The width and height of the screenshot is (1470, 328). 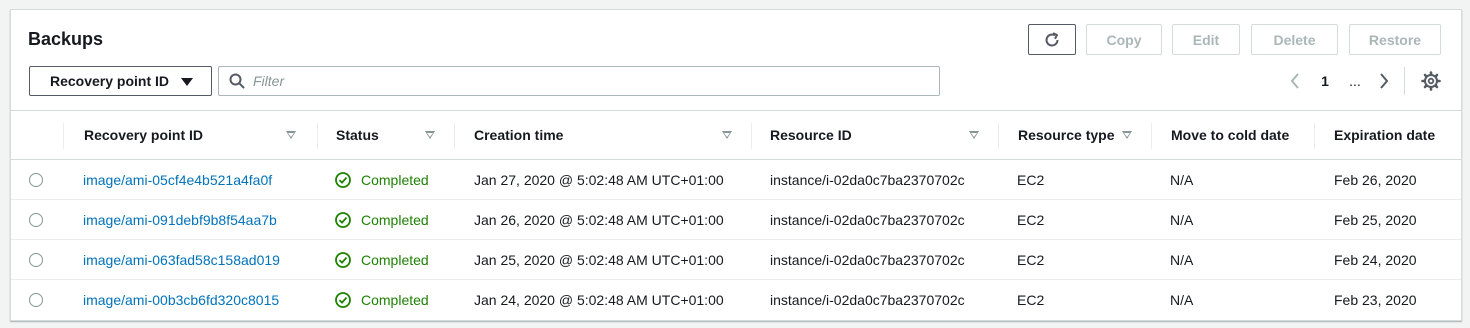 I want to click on refresh-icon, so click(x=1052, y=38).